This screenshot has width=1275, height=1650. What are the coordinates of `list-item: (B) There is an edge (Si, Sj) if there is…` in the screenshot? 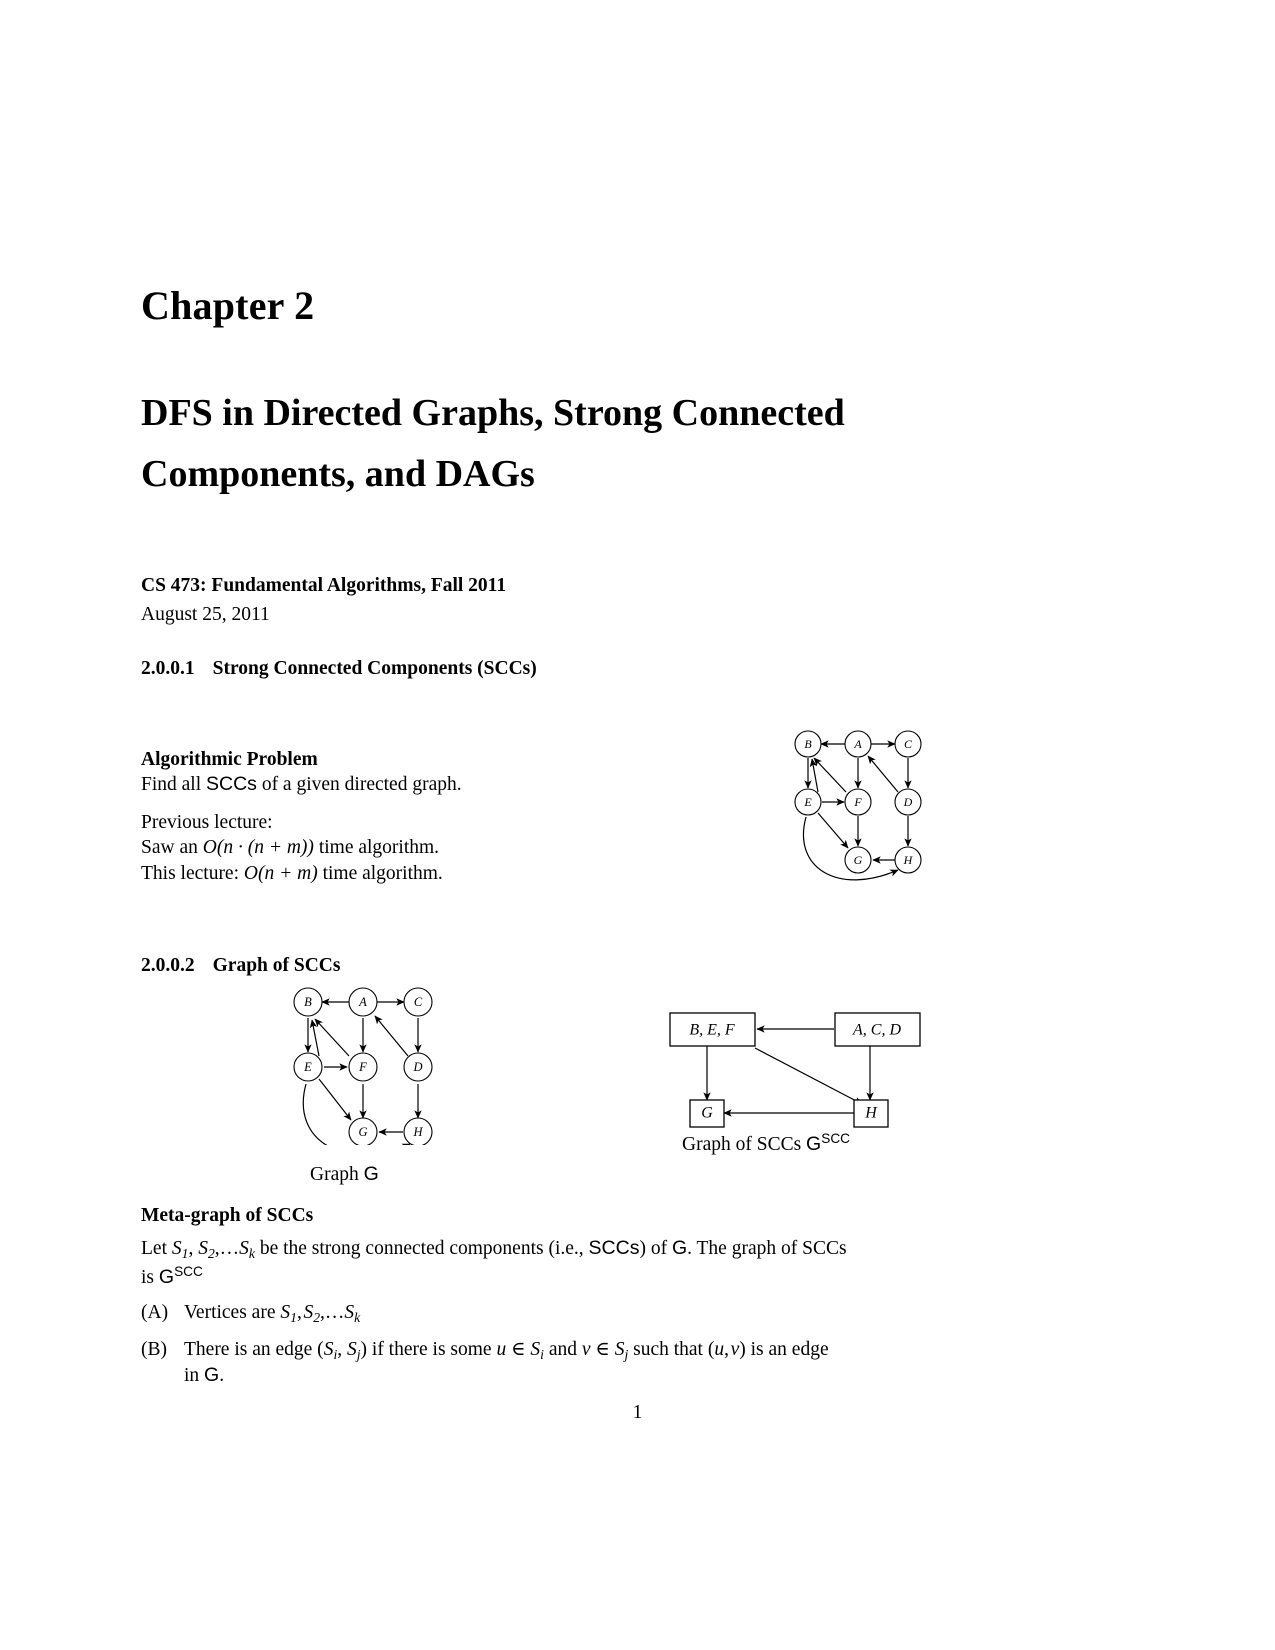 It's located at (485, 1362).